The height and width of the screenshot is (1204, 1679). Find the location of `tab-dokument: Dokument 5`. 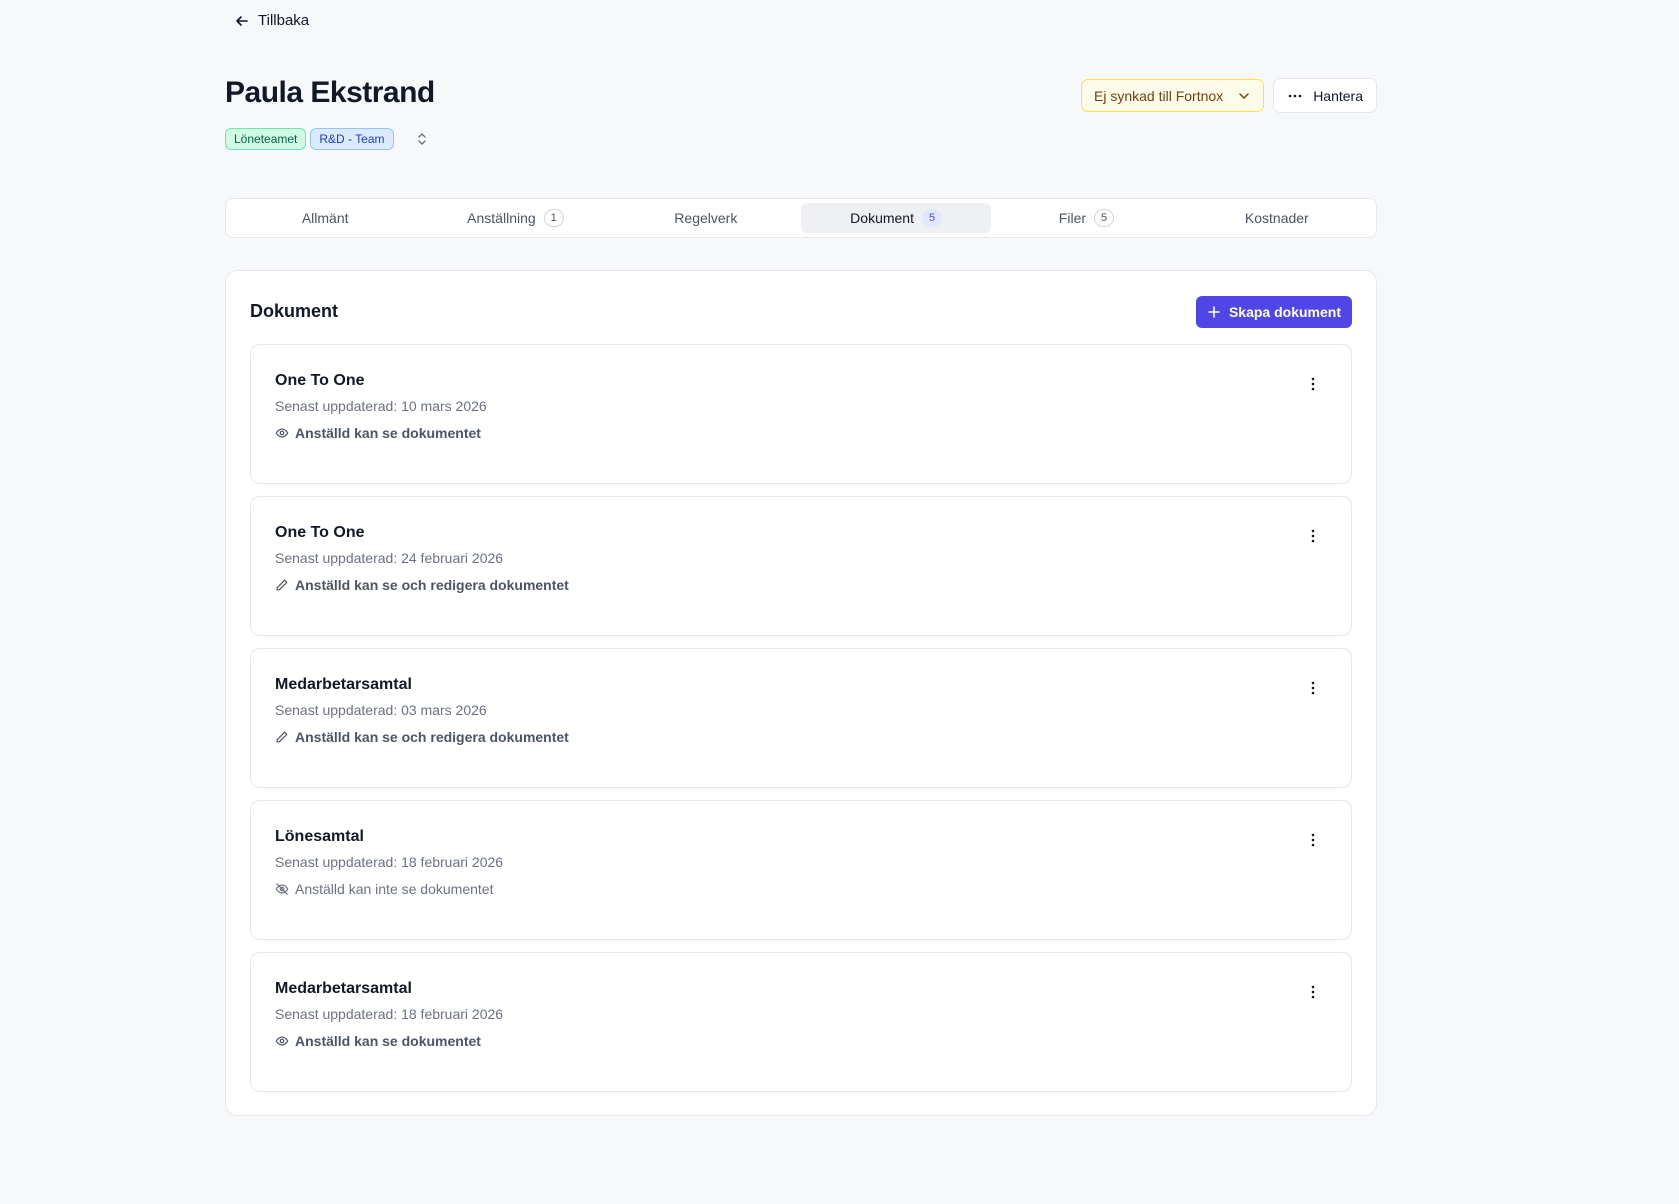

tab-dokument: Dokument 5 is located at coordinates (896, 218).